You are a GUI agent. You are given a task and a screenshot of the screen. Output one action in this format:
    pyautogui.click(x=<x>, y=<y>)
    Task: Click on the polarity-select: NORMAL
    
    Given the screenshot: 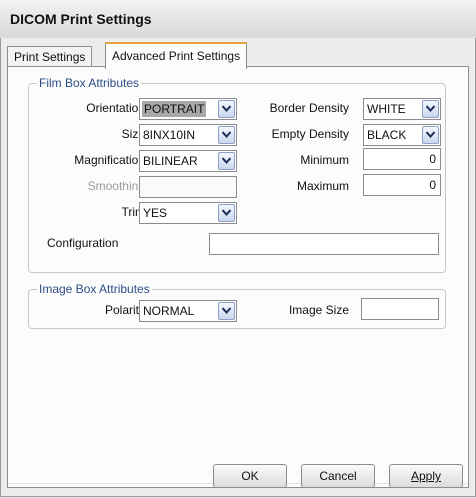 What is the action you would take?
    pyautogui.click(x=188, y=311)
    